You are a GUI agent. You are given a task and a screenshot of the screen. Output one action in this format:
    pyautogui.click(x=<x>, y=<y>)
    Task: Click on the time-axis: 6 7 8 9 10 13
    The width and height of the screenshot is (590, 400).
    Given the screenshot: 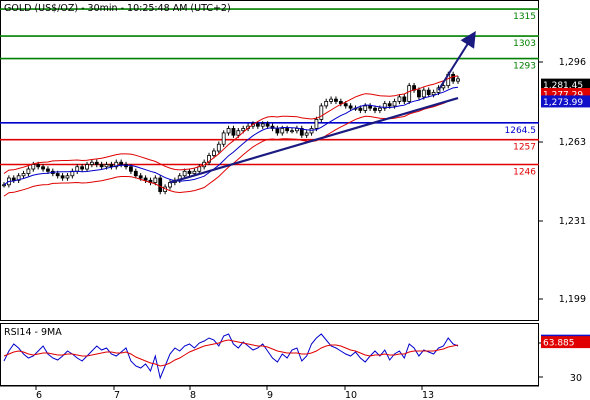 What is the action you would take?
    pyautogui.click(x=234, y=393)
    